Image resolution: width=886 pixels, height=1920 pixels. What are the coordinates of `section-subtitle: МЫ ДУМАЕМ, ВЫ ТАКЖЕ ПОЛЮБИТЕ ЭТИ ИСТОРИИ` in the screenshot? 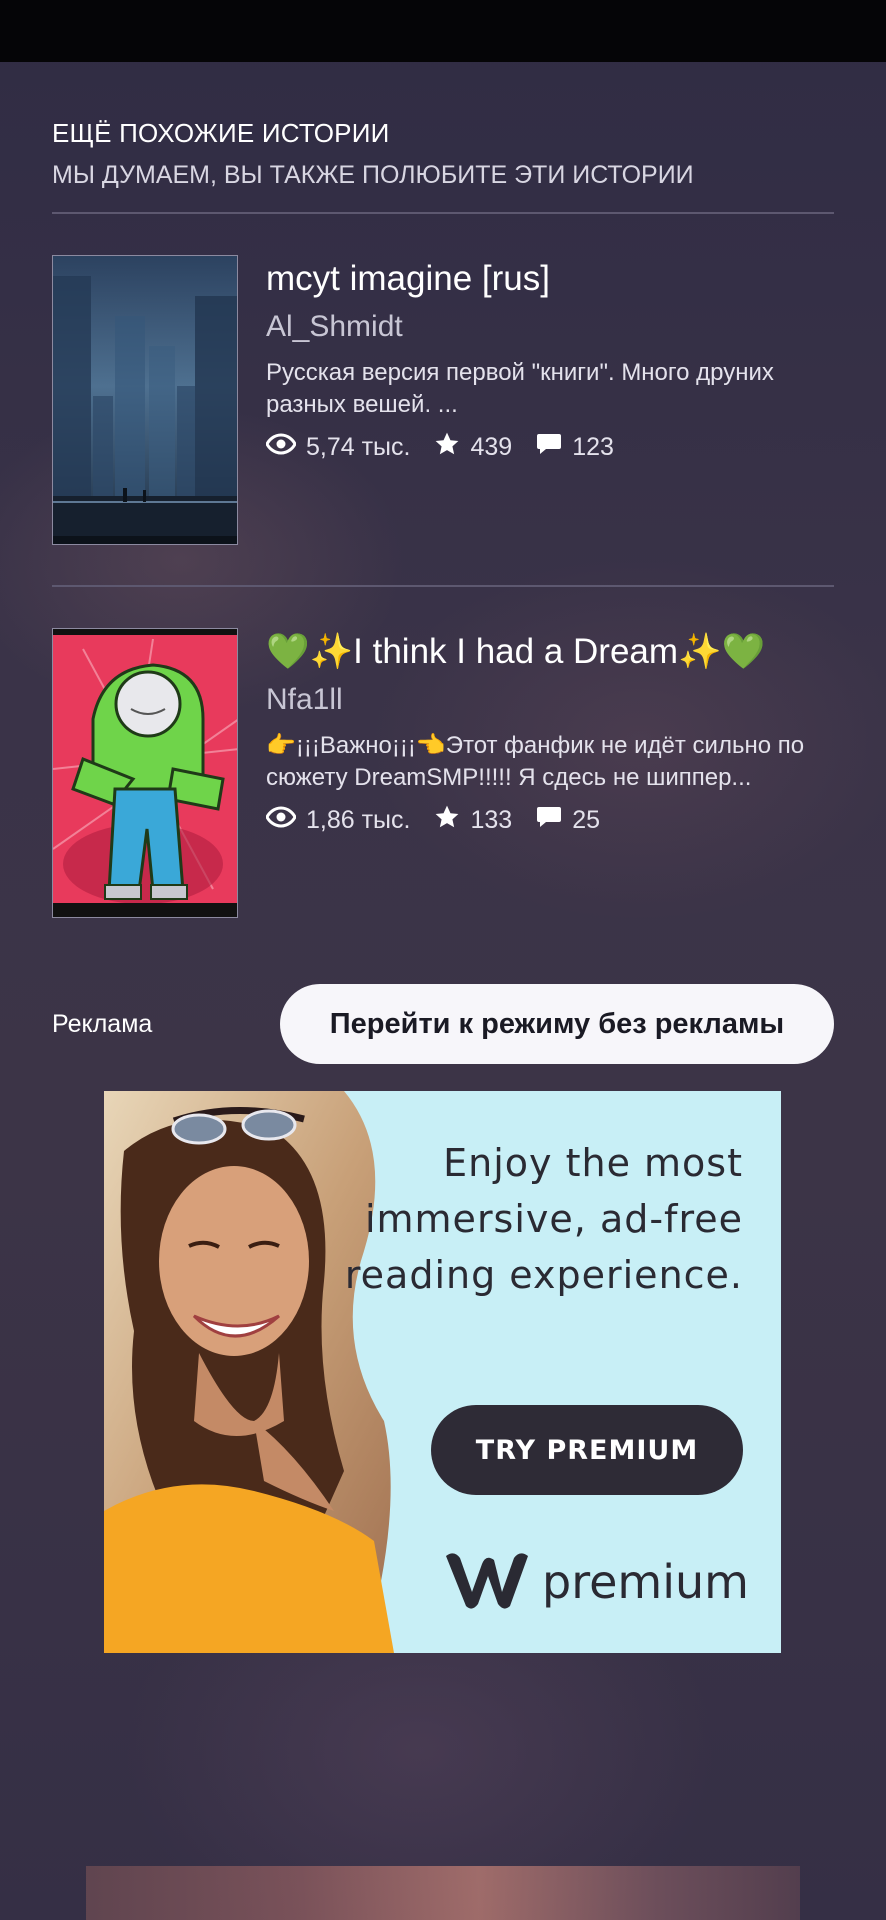 It's located at (373, 175).